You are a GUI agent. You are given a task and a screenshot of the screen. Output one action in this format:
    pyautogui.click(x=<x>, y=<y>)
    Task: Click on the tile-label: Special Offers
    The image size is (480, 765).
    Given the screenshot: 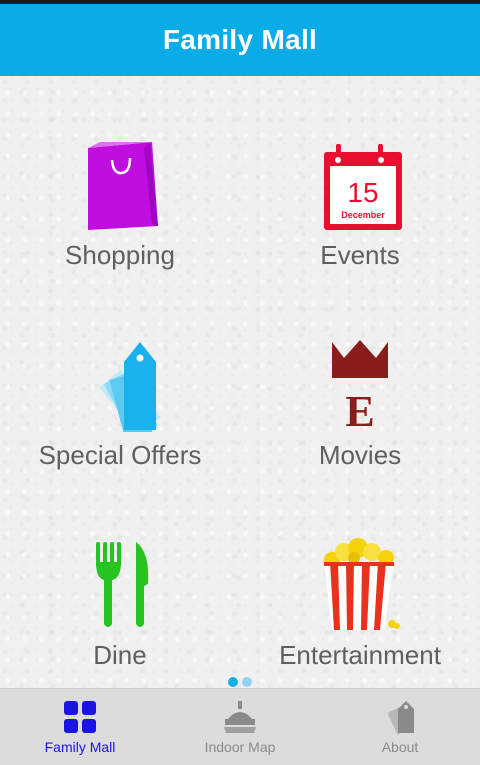 What is the action you would take?
    pyautogui.click(x=120, y=455)
    